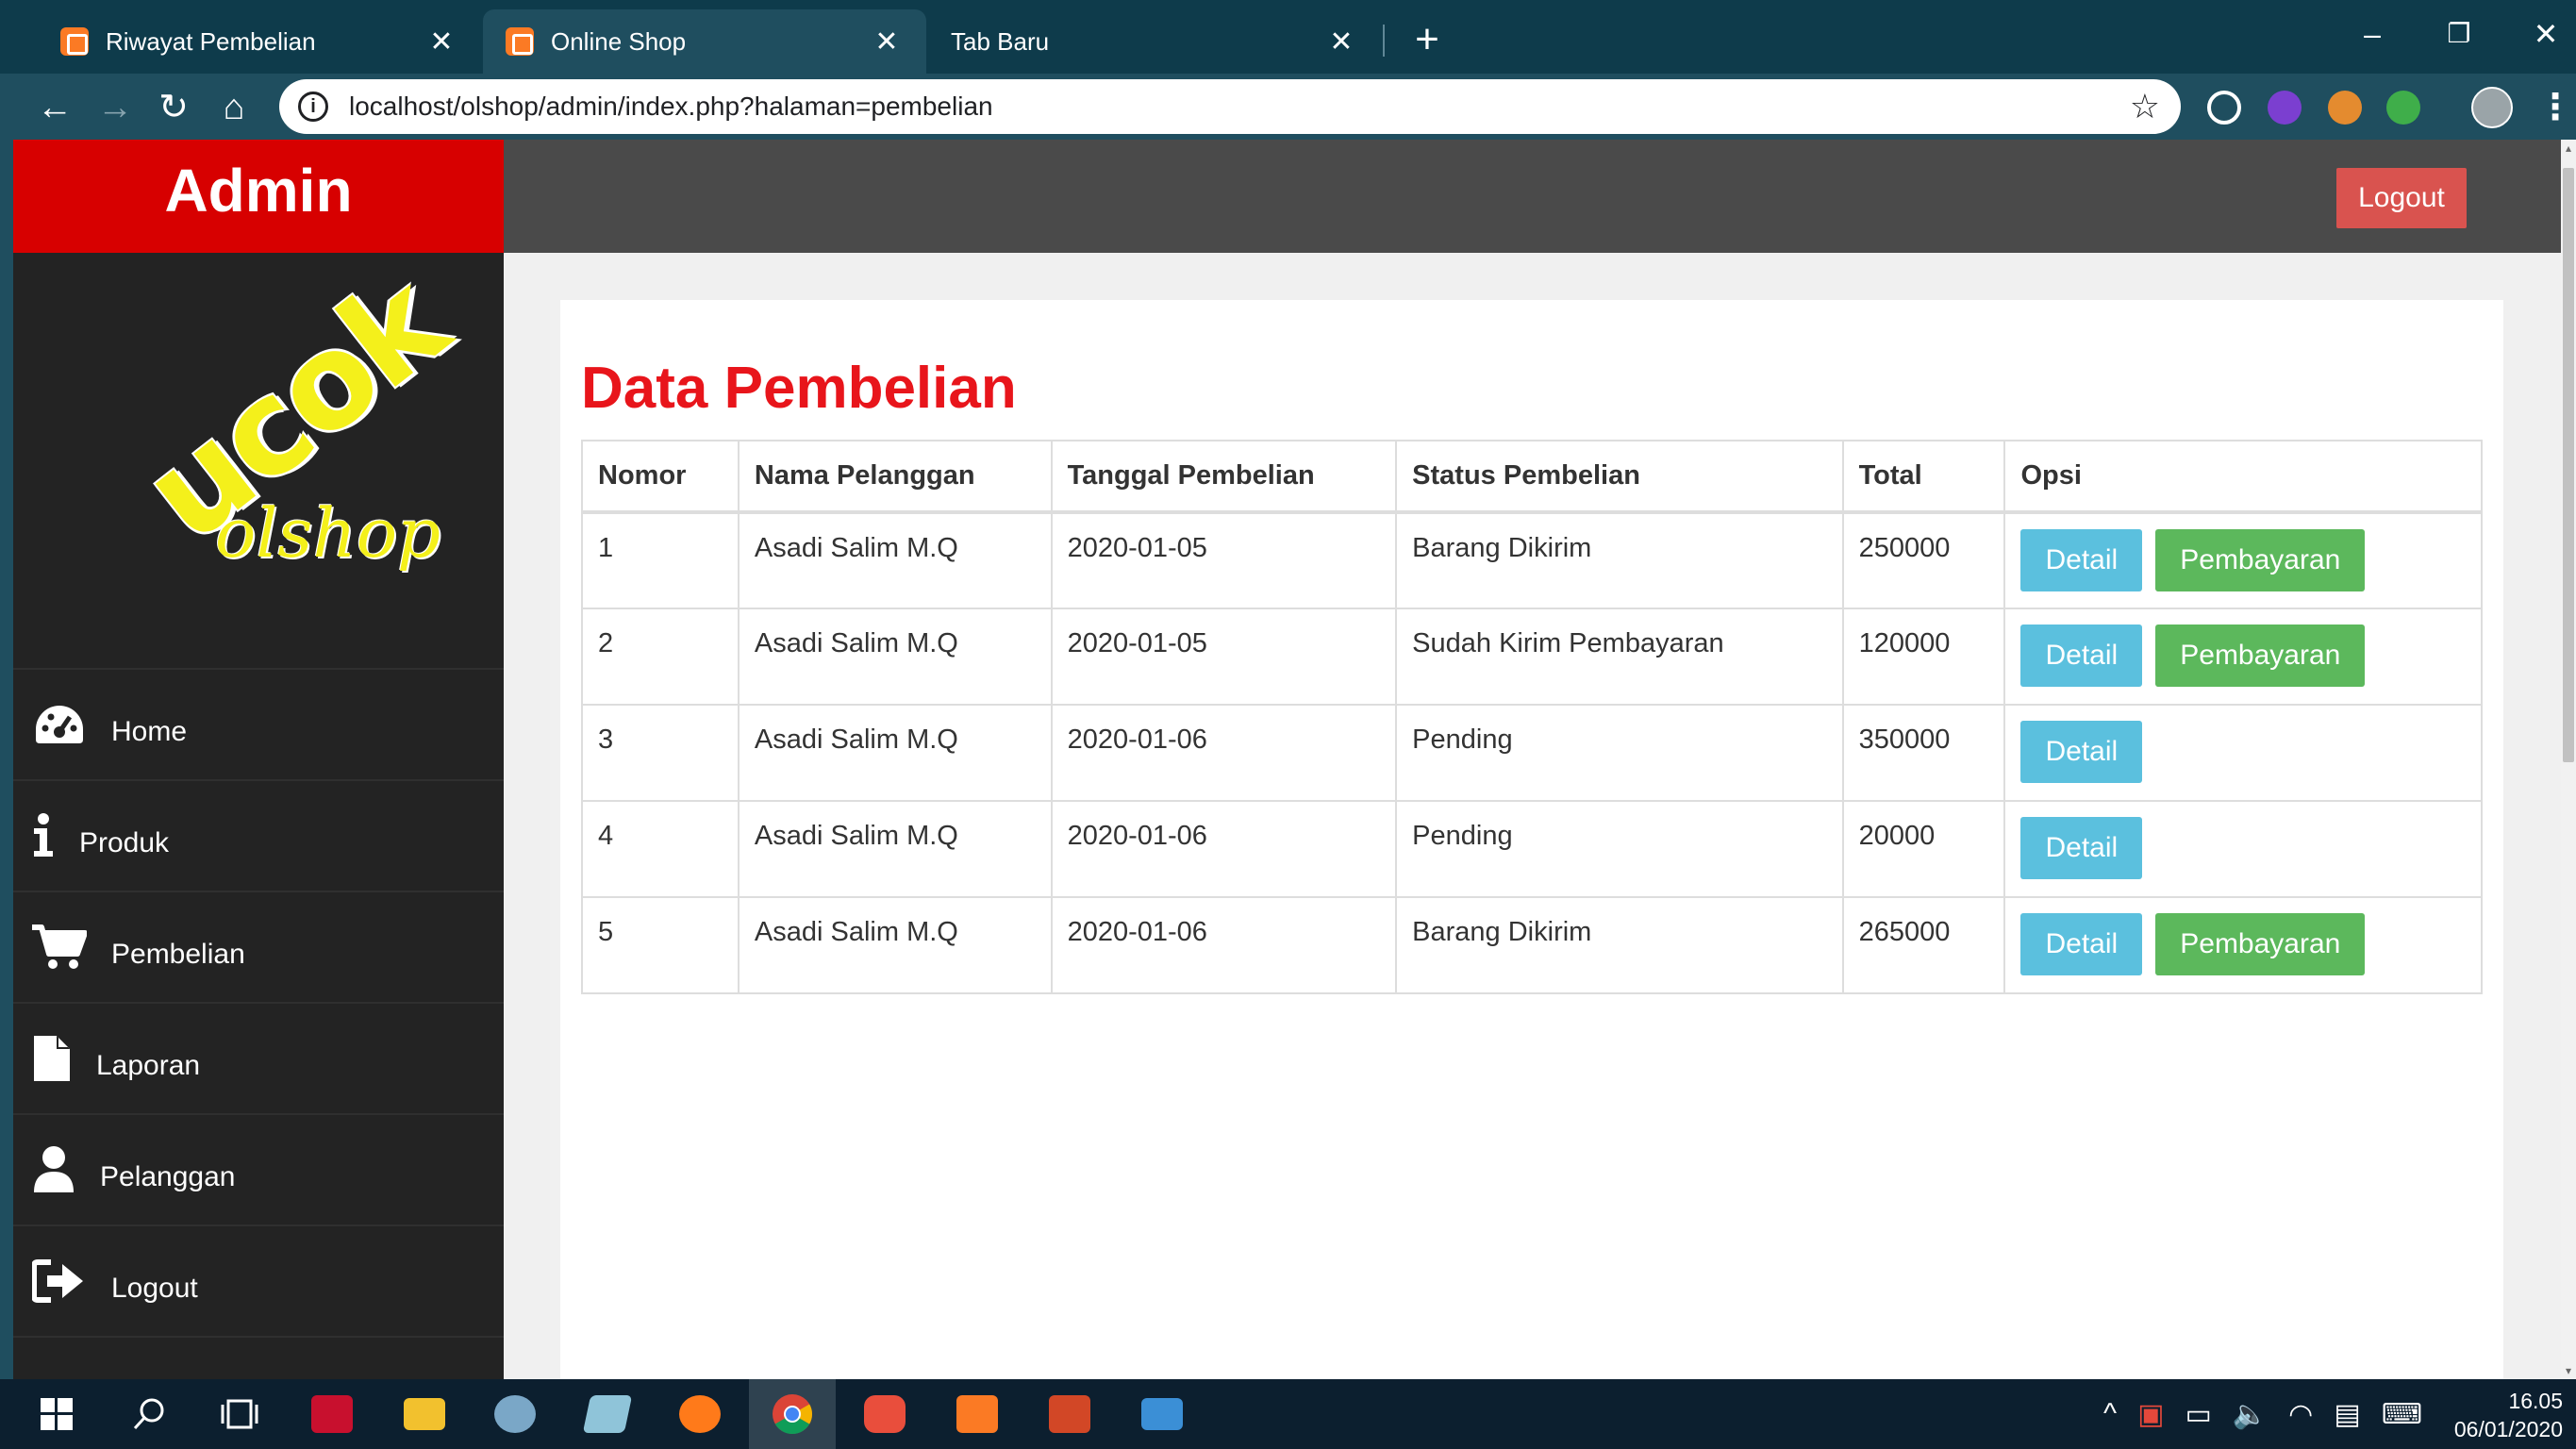 This screenshot has width=2576, height=1449. I want to click on task-view-icon, so click(239, 1414).